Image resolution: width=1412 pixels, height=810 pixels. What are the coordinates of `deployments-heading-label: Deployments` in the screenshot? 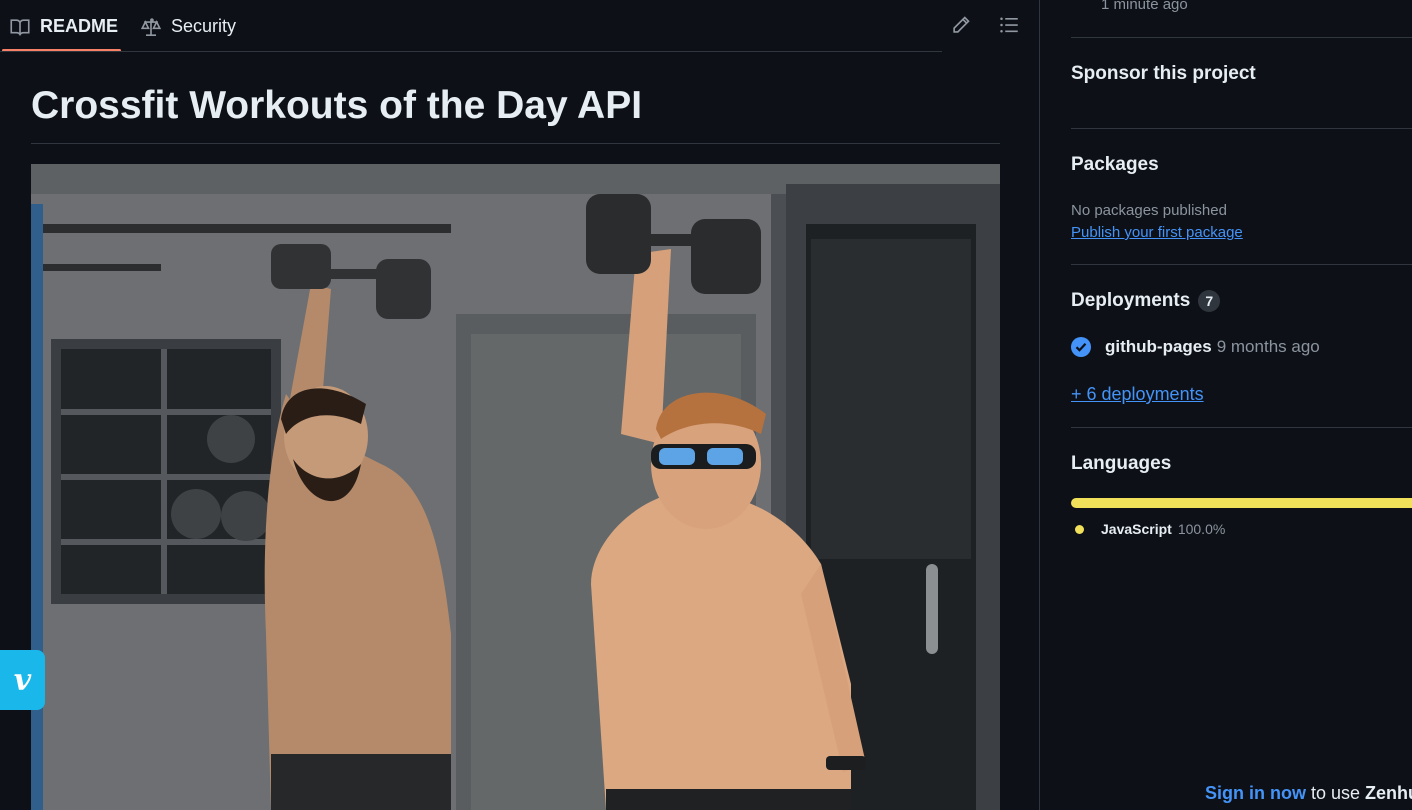 It's located at (1131, 301).